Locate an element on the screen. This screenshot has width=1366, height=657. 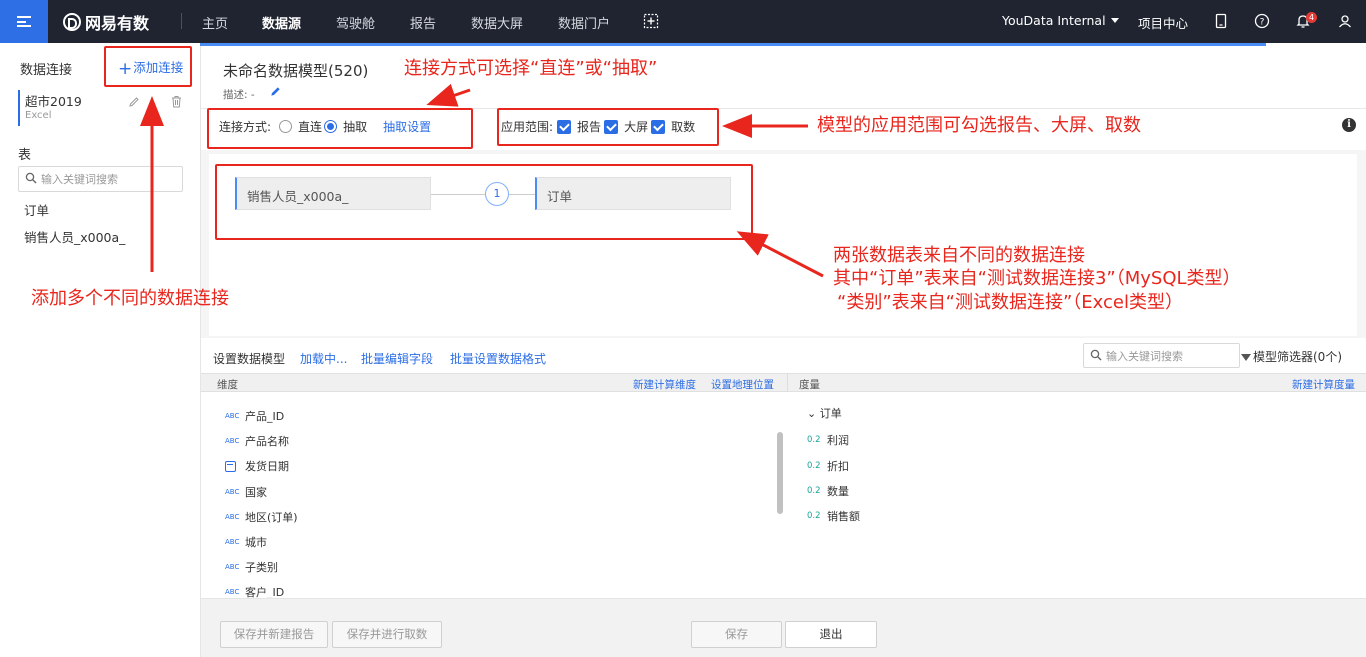
set-model-label: 设置数据模型 is located at coordinates (249, 359).